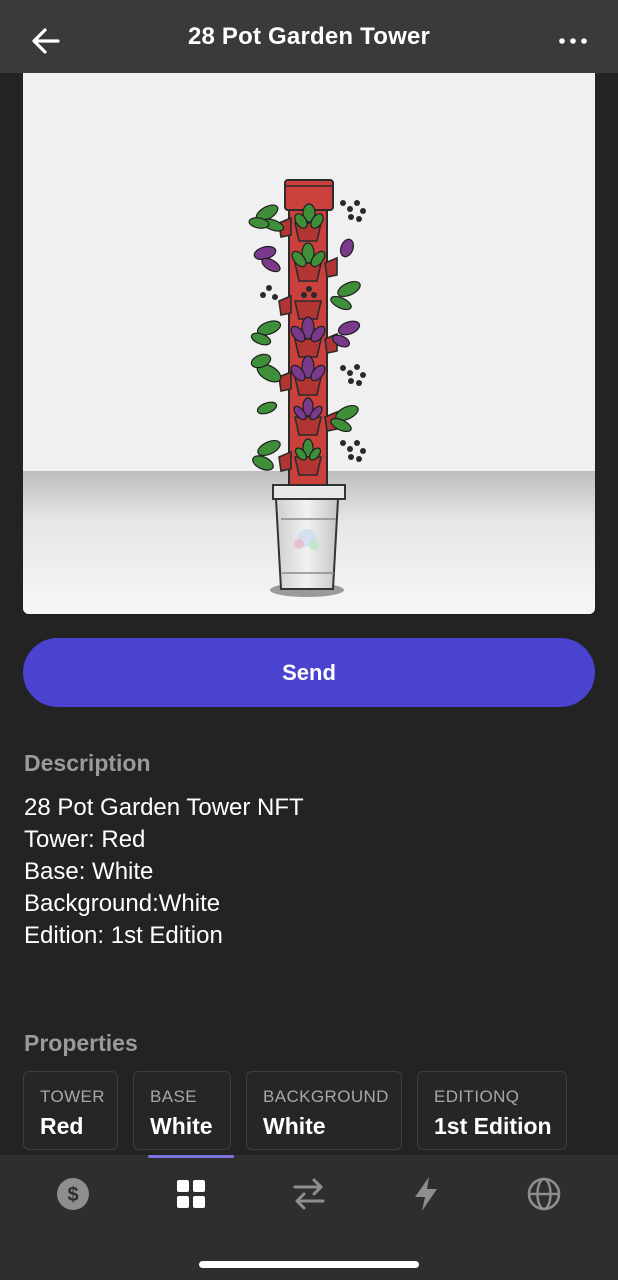 The image size is (618, 1280). What do you see at coordinates (326, 1096) in the screenshot?
I see `property-key: BACKGROUND` at bounding box center [326, 1096].